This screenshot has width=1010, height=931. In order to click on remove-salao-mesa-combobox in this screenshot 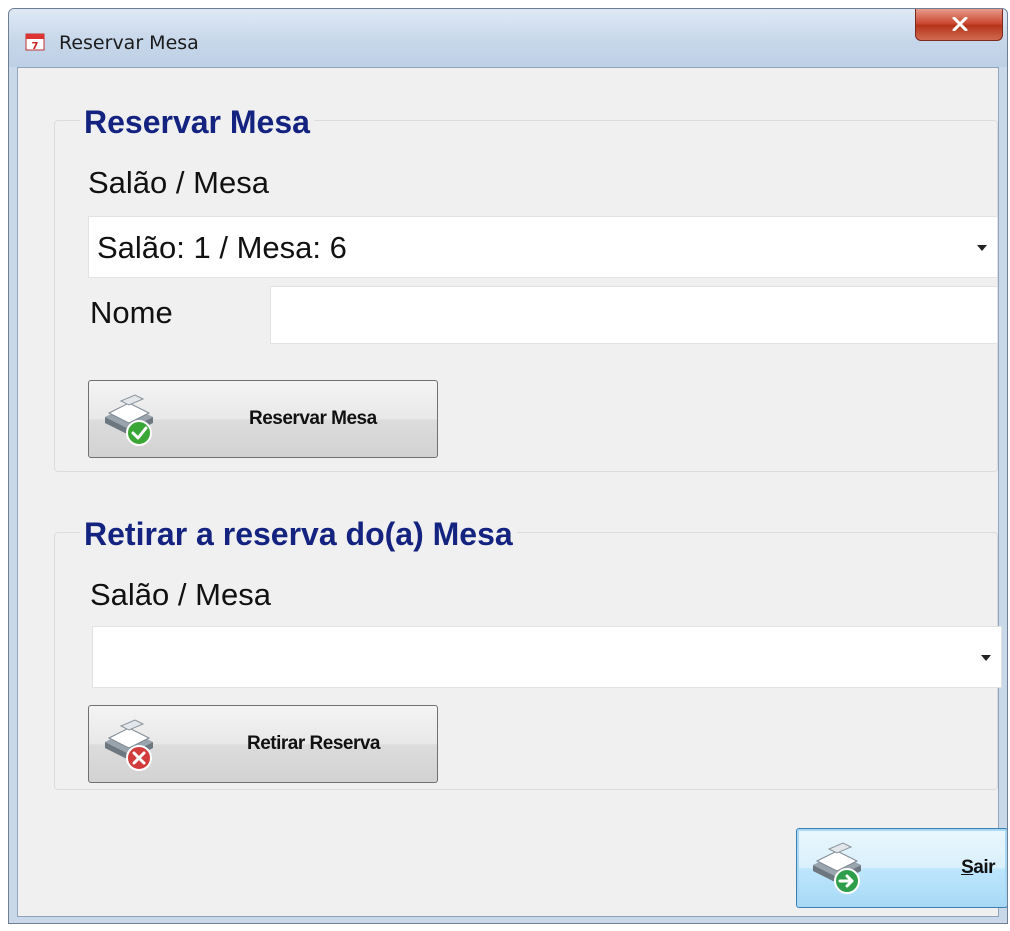, I will do `click(547, 657)`.